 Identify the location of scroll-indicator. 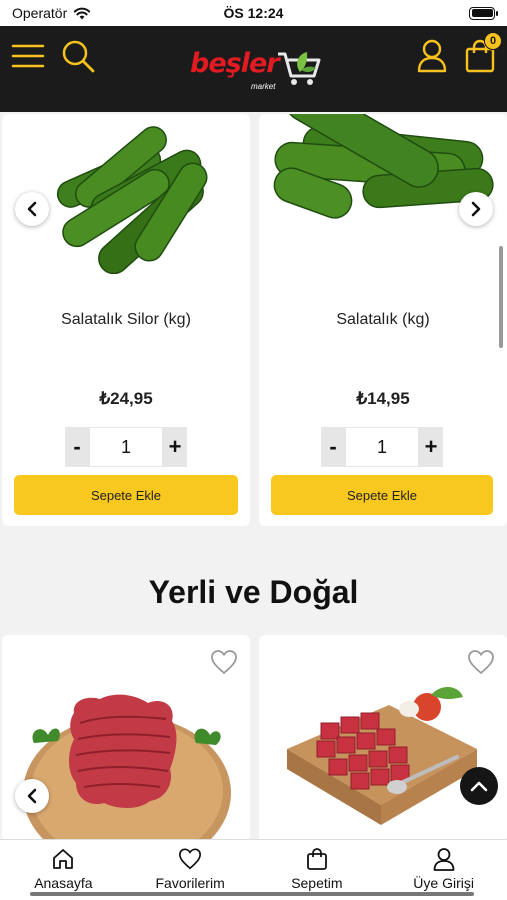
(501, 297).